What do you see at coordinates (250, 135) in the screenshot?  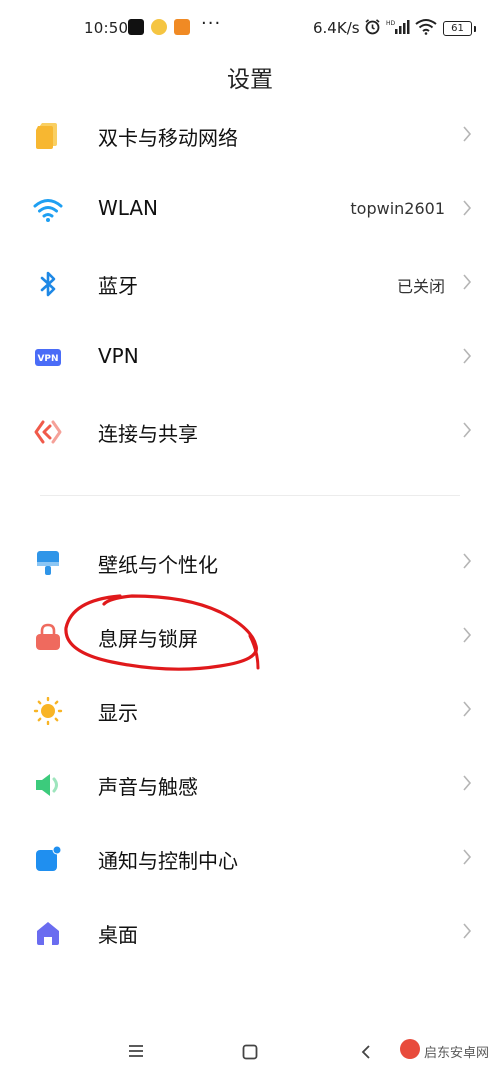 I see `setting-sim-network: 双卡与移动网络` at bounding box center [250, 135].